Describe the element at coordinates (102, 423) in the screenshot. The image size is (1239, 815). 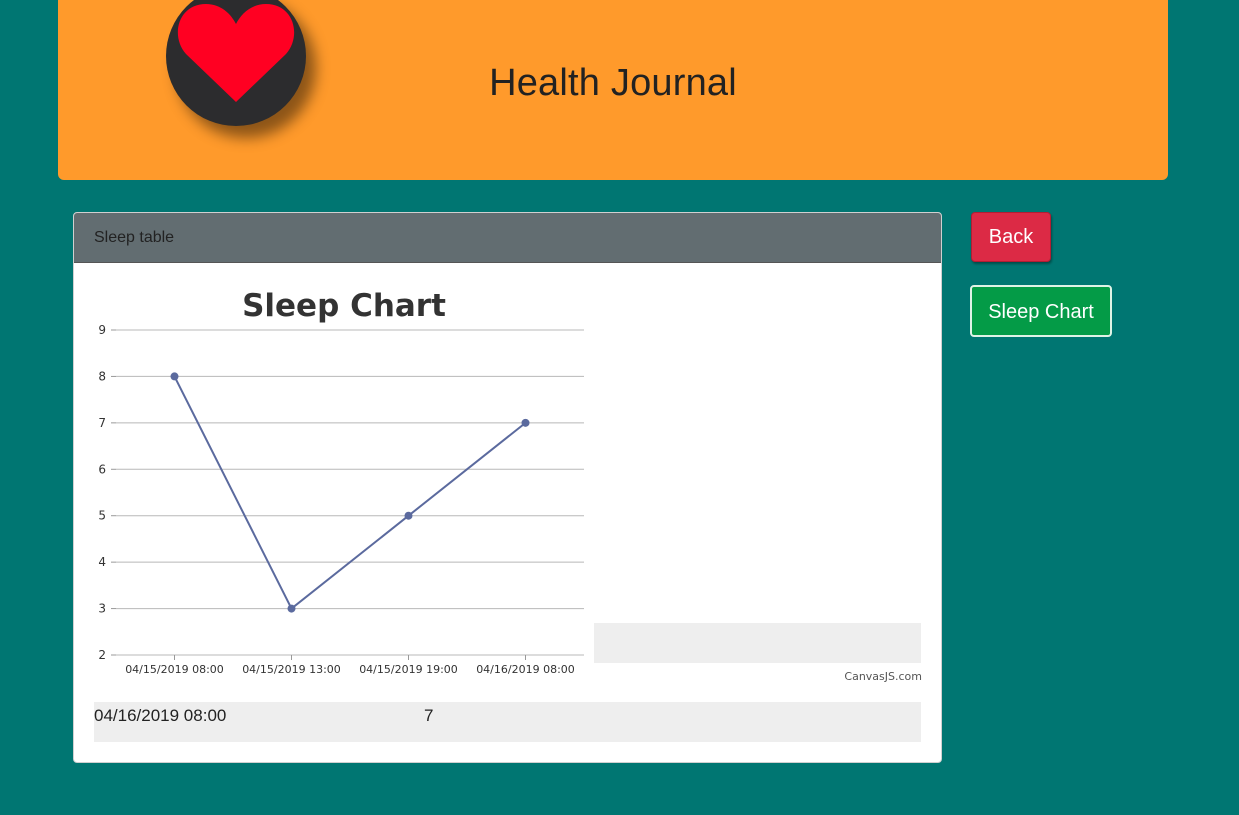
I see `y-tick-label: 7` at that location.